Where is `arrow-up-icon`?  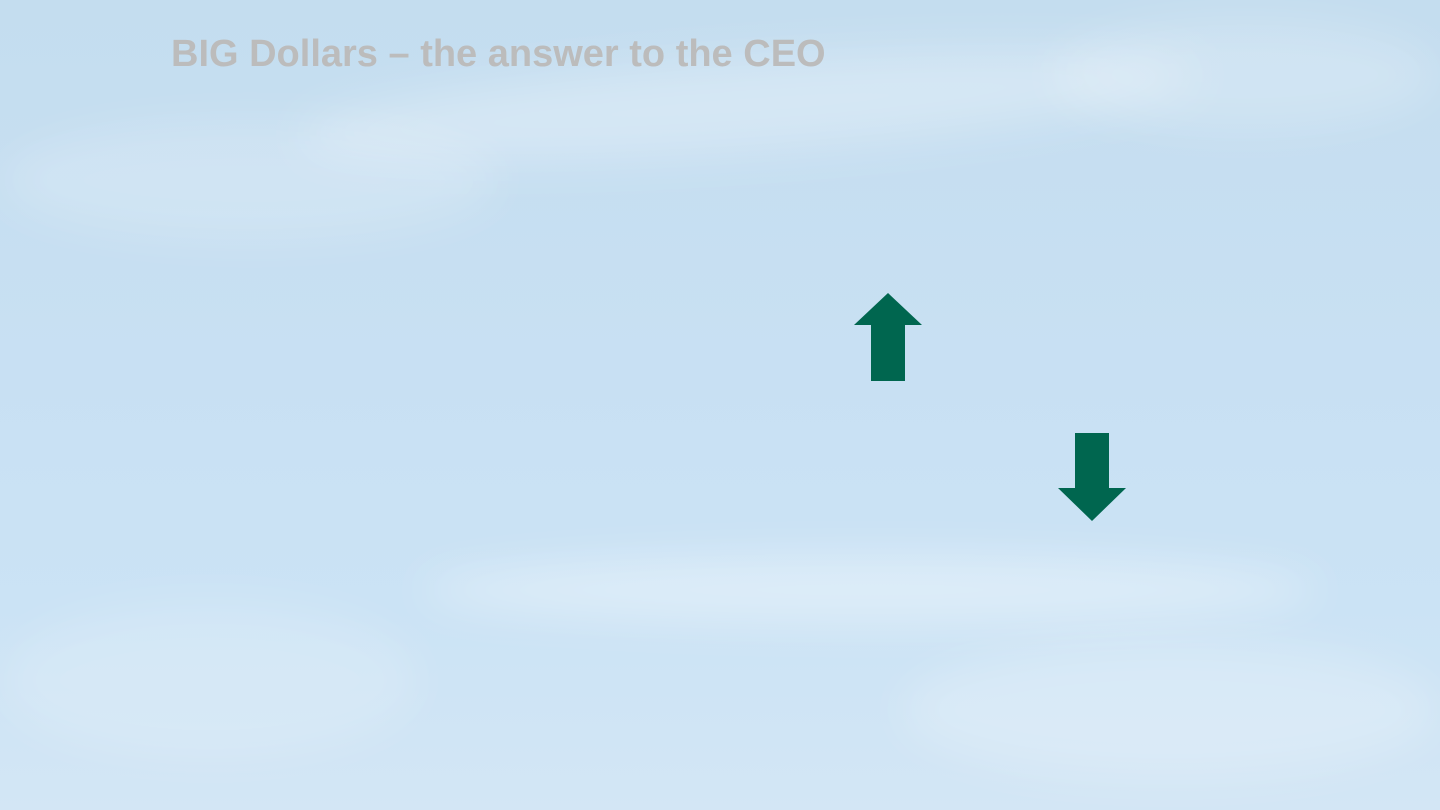
arrow-up-icon is located at coordinates (888, 337).